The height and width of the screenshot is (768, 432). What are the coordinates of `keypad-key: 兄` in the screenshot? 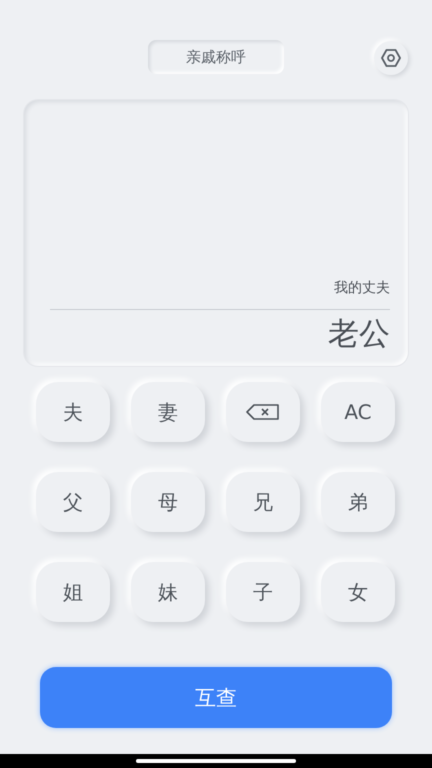 It's located at (263, 502).